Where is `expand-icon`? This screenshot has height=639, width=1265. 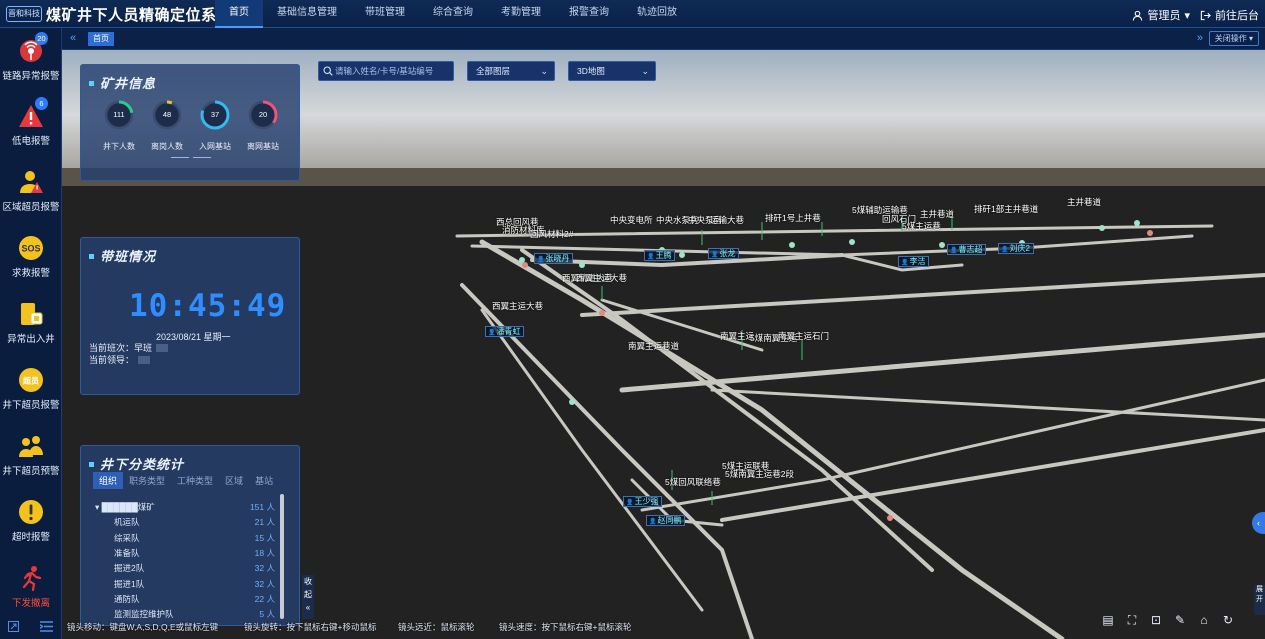 expand-icon is located at coordinates (13, 626).